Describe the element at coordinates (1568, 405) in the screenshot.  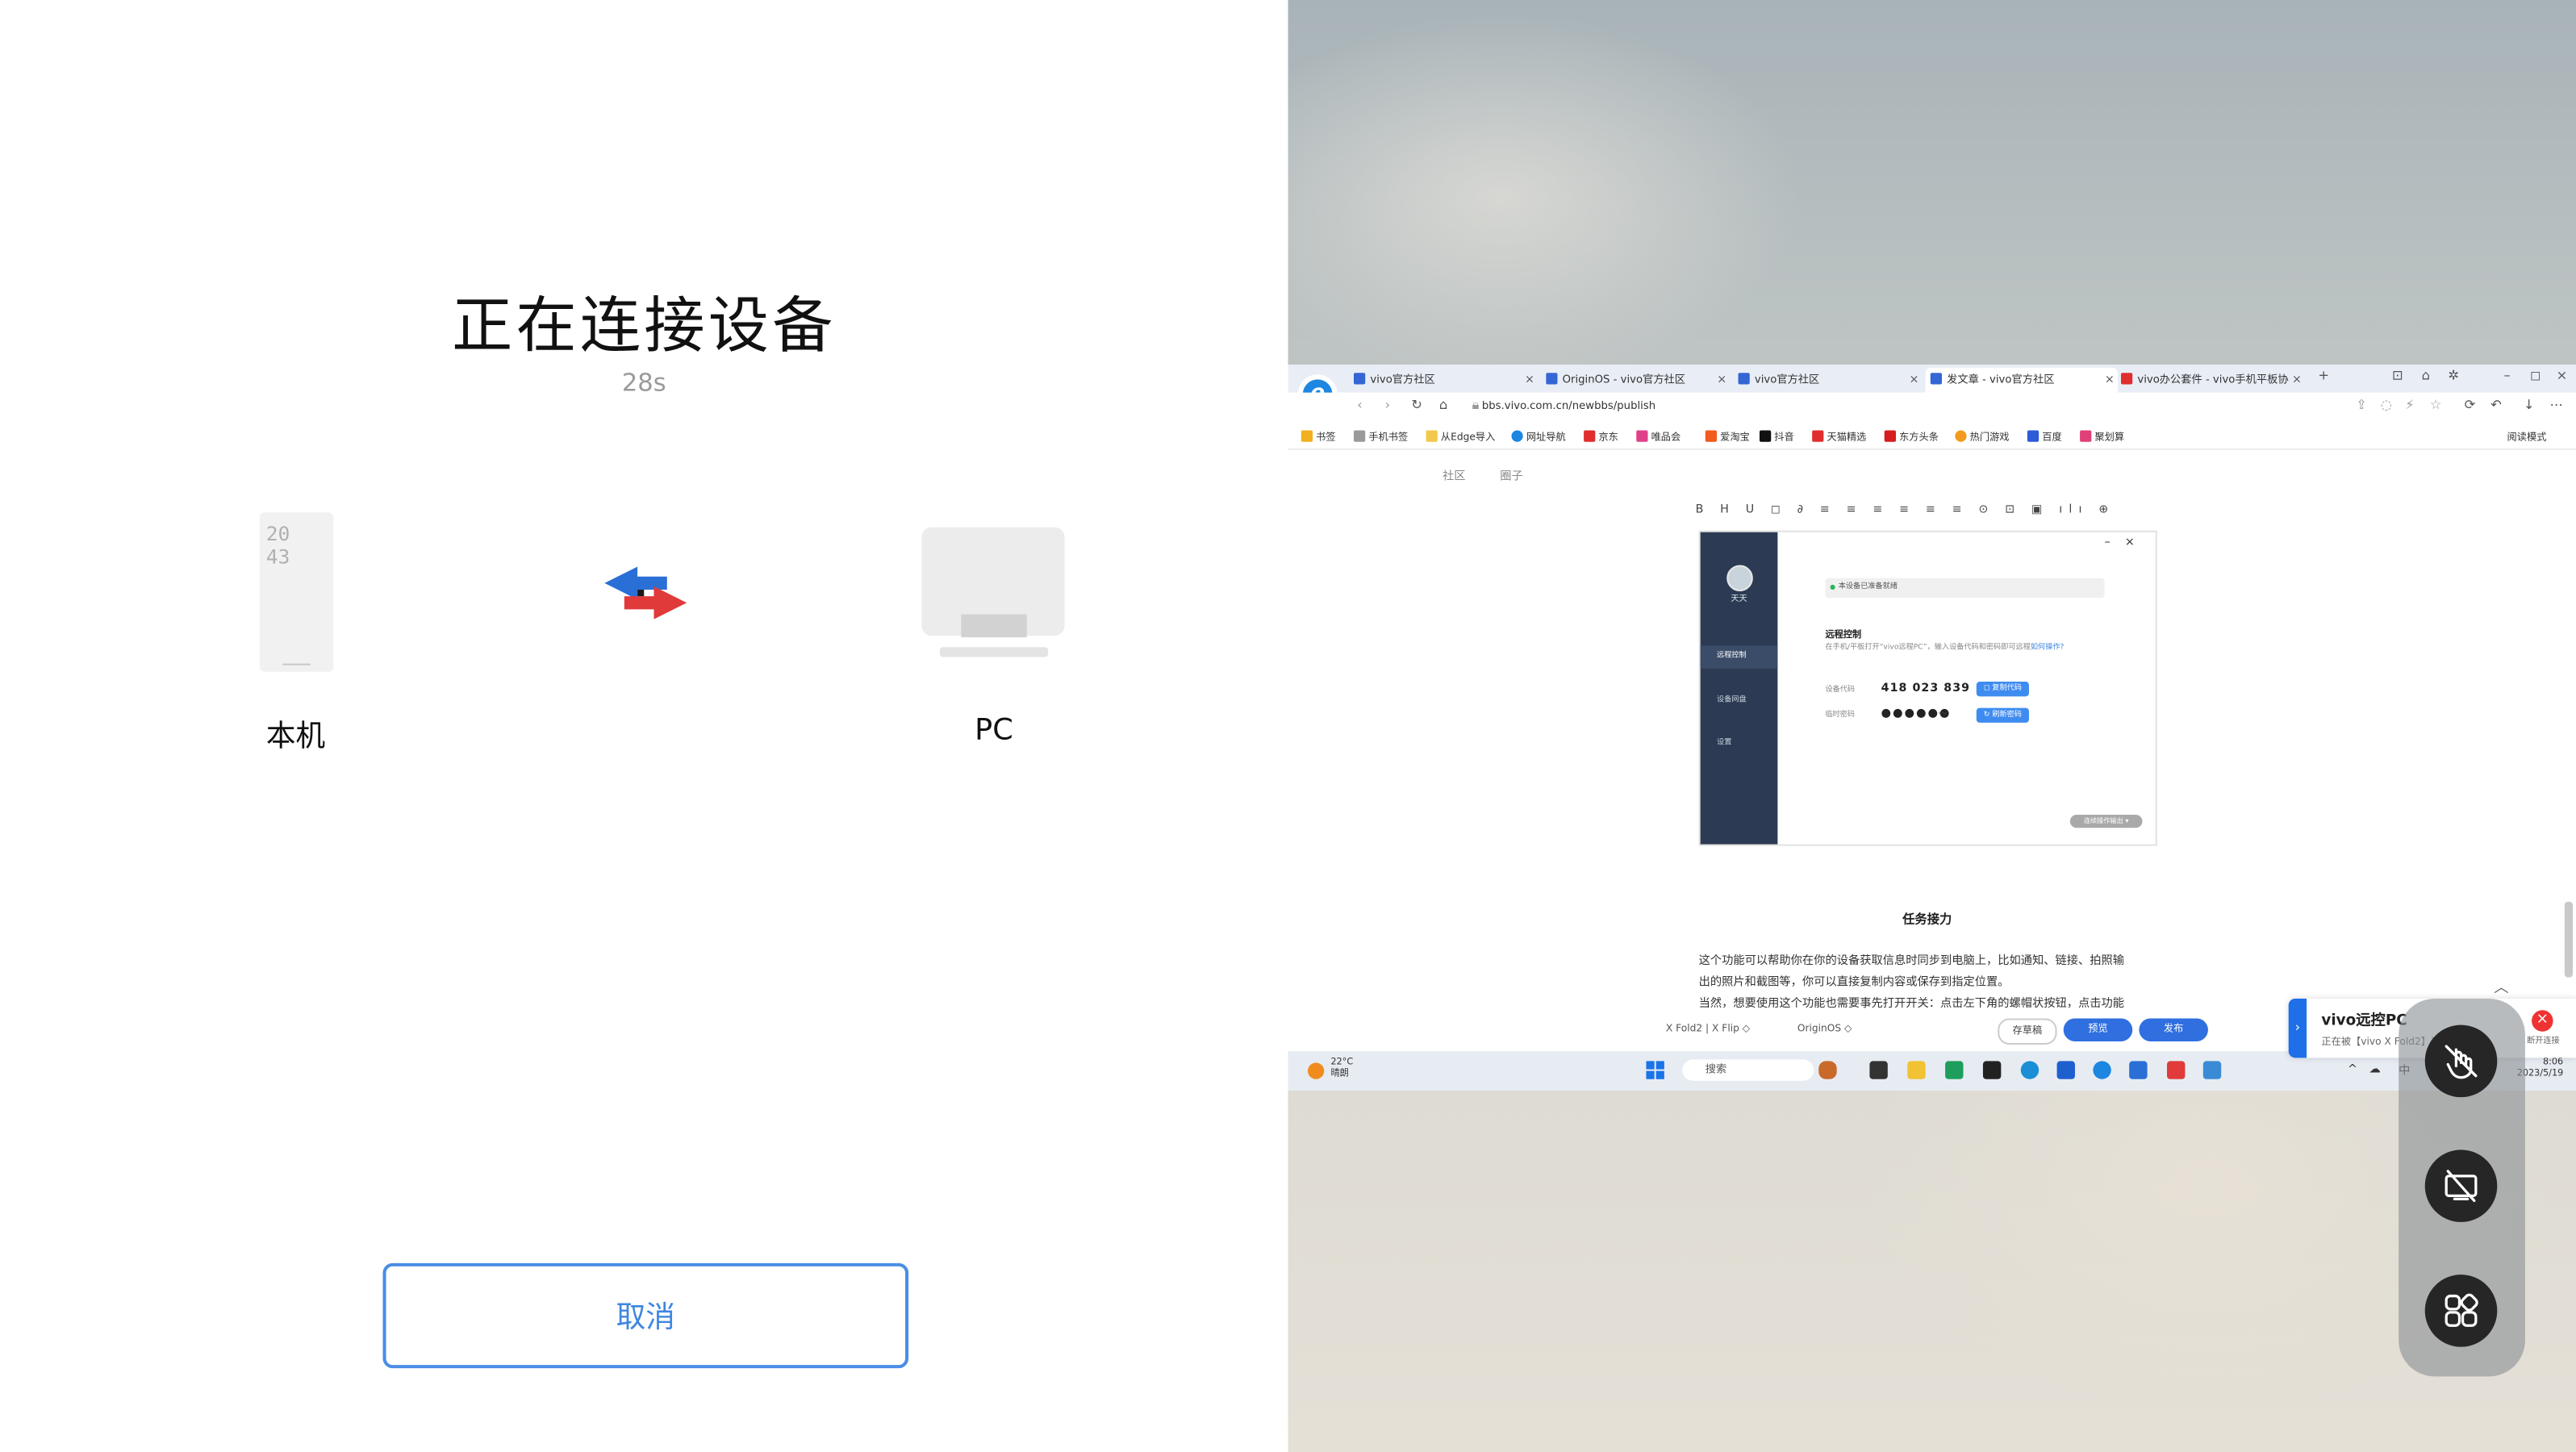
I see `url-field: bbs.vivo.com.cn/newbbs/publish` at that location.